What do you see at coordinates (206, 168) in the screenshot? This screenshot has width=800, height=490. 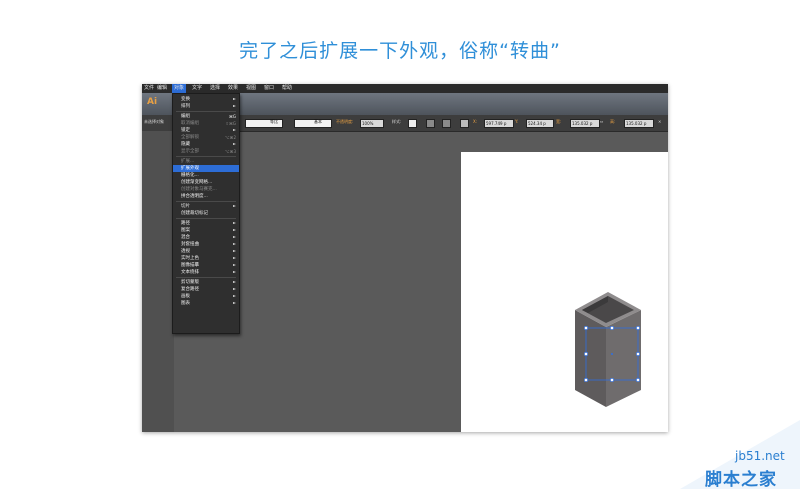 I see `menu-item: 扩展外观` at bounding box center [206, 168].